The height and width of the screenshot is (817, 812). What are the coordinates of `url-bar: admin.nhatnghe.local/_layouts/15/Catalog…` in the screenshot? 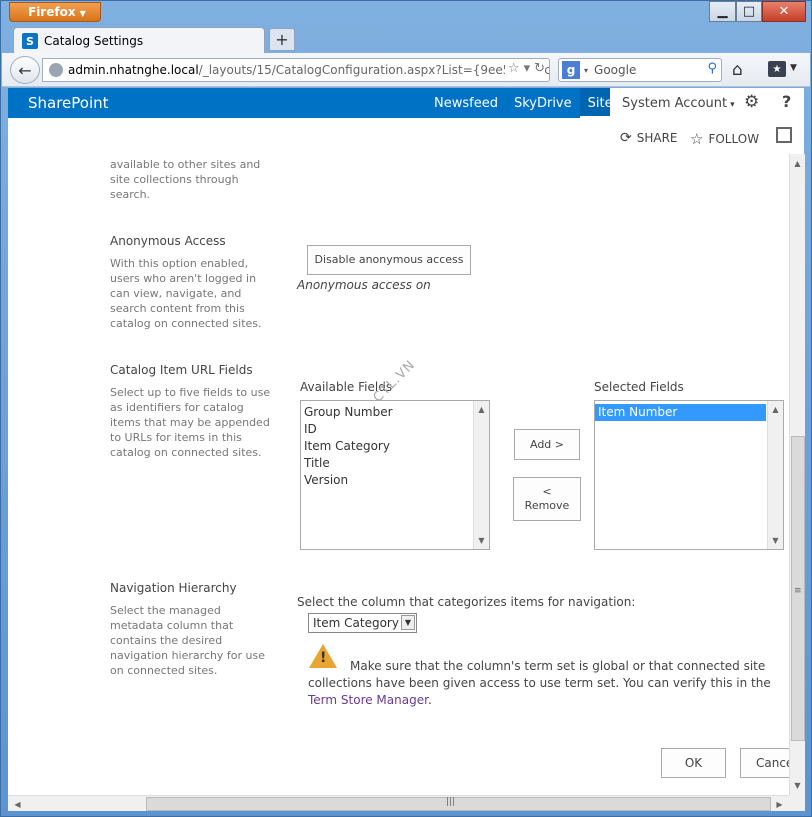 It's located at (296, 70).